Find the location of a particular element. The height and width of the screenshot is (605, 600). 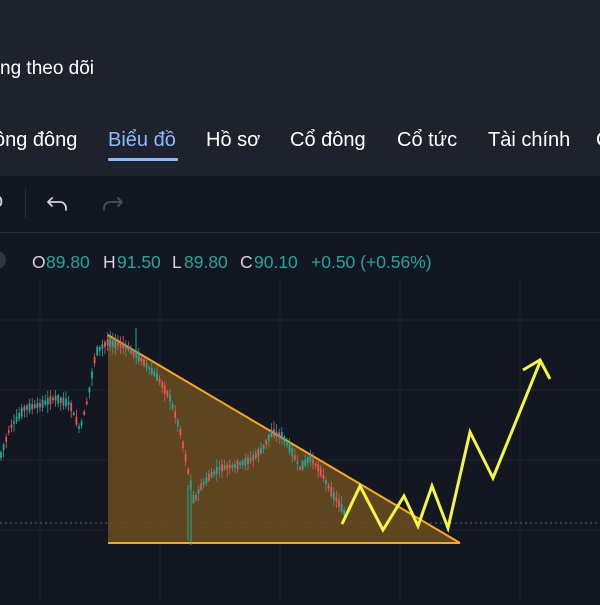

tab-more-partial: C is located at coordinates (598, 140).